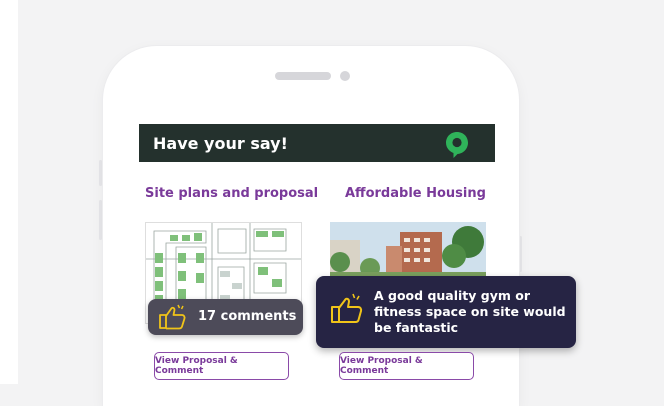 The width and height of the screenshot is (664, 406). What do you see at coordinates (232, 193) in the screenshot?
I see `column-title-site-plans: Site plans and proposal` at bounding box center [232, 193].